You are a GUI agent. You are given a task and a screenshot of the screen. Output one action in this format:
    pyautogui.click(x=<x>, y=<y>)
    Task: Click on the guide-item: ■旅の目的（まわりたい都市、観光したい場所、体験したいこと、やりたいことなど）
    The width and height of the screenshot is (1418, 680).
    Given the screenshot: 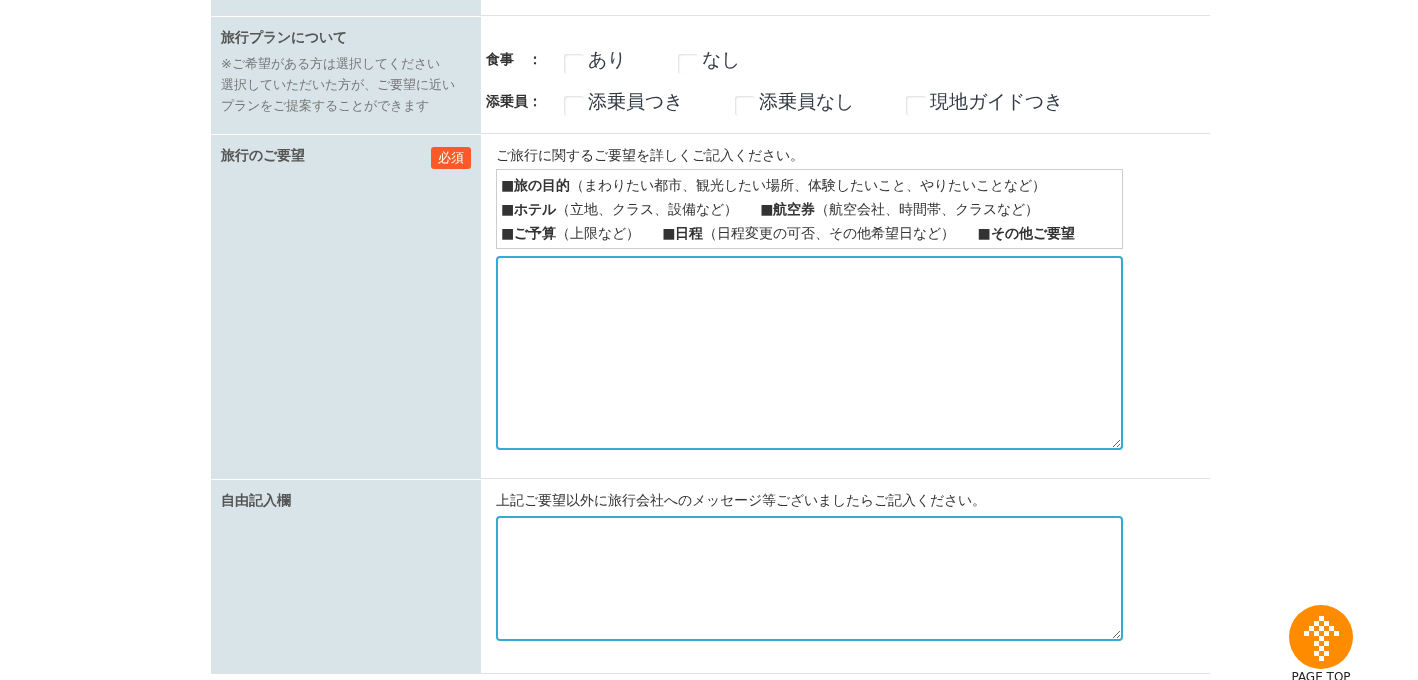 What is the action you would take?
    pyautogui.click(x=774, y=185)
    